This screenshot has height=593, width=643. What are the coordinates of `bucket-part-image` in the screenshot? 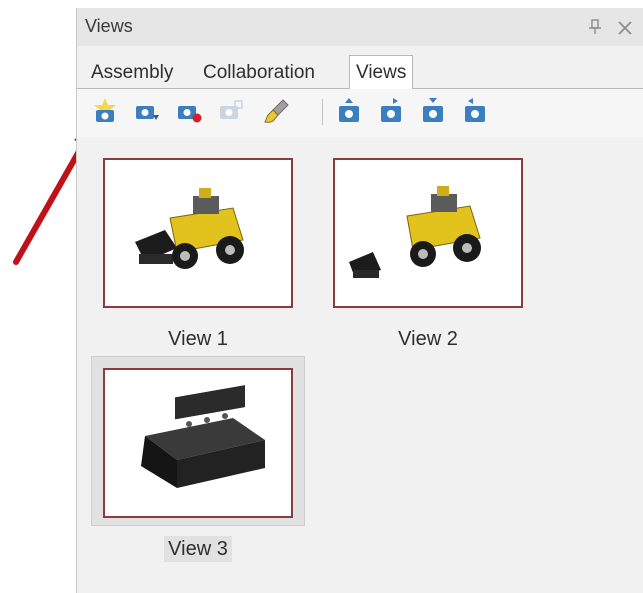 It's located at (203, 436).